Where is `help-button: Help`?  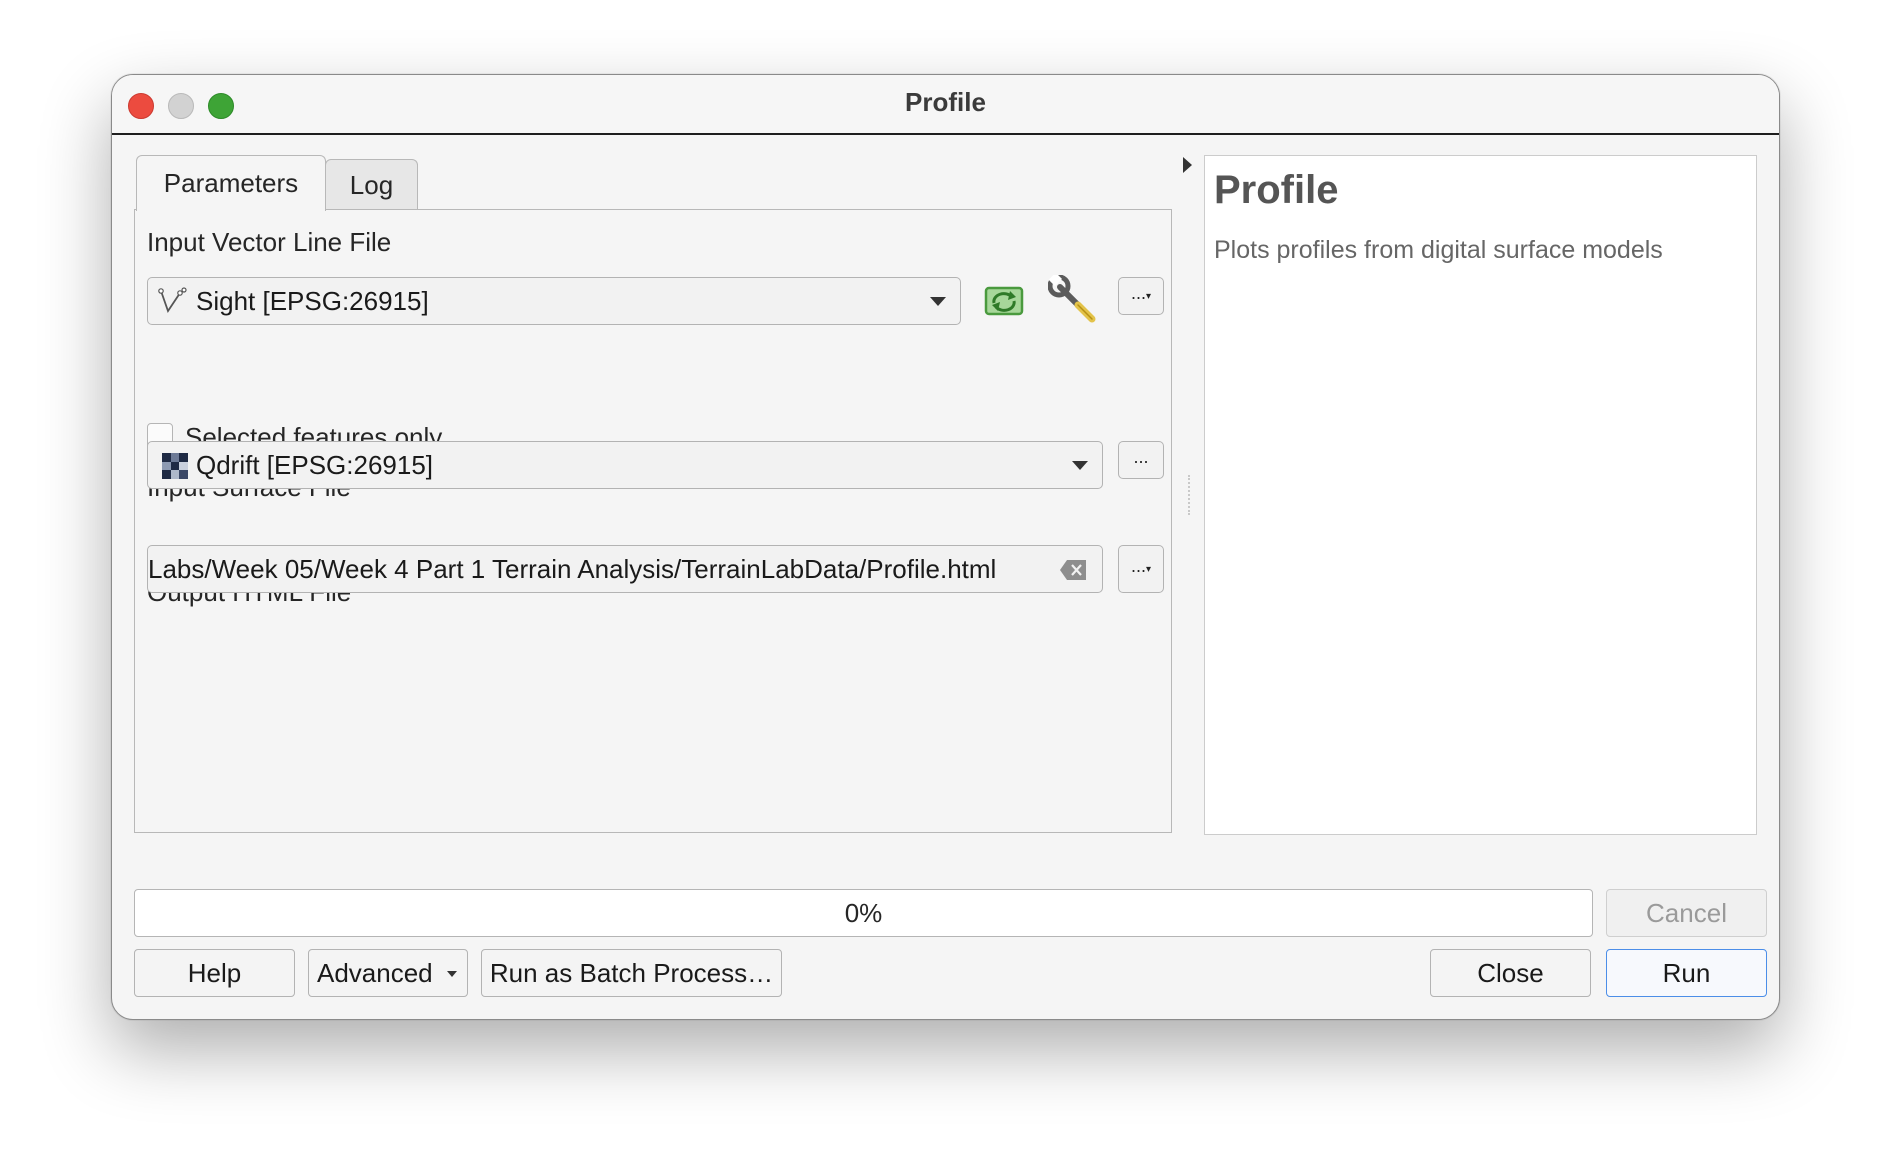
help-button: Help is located at coordinates (214, 973).